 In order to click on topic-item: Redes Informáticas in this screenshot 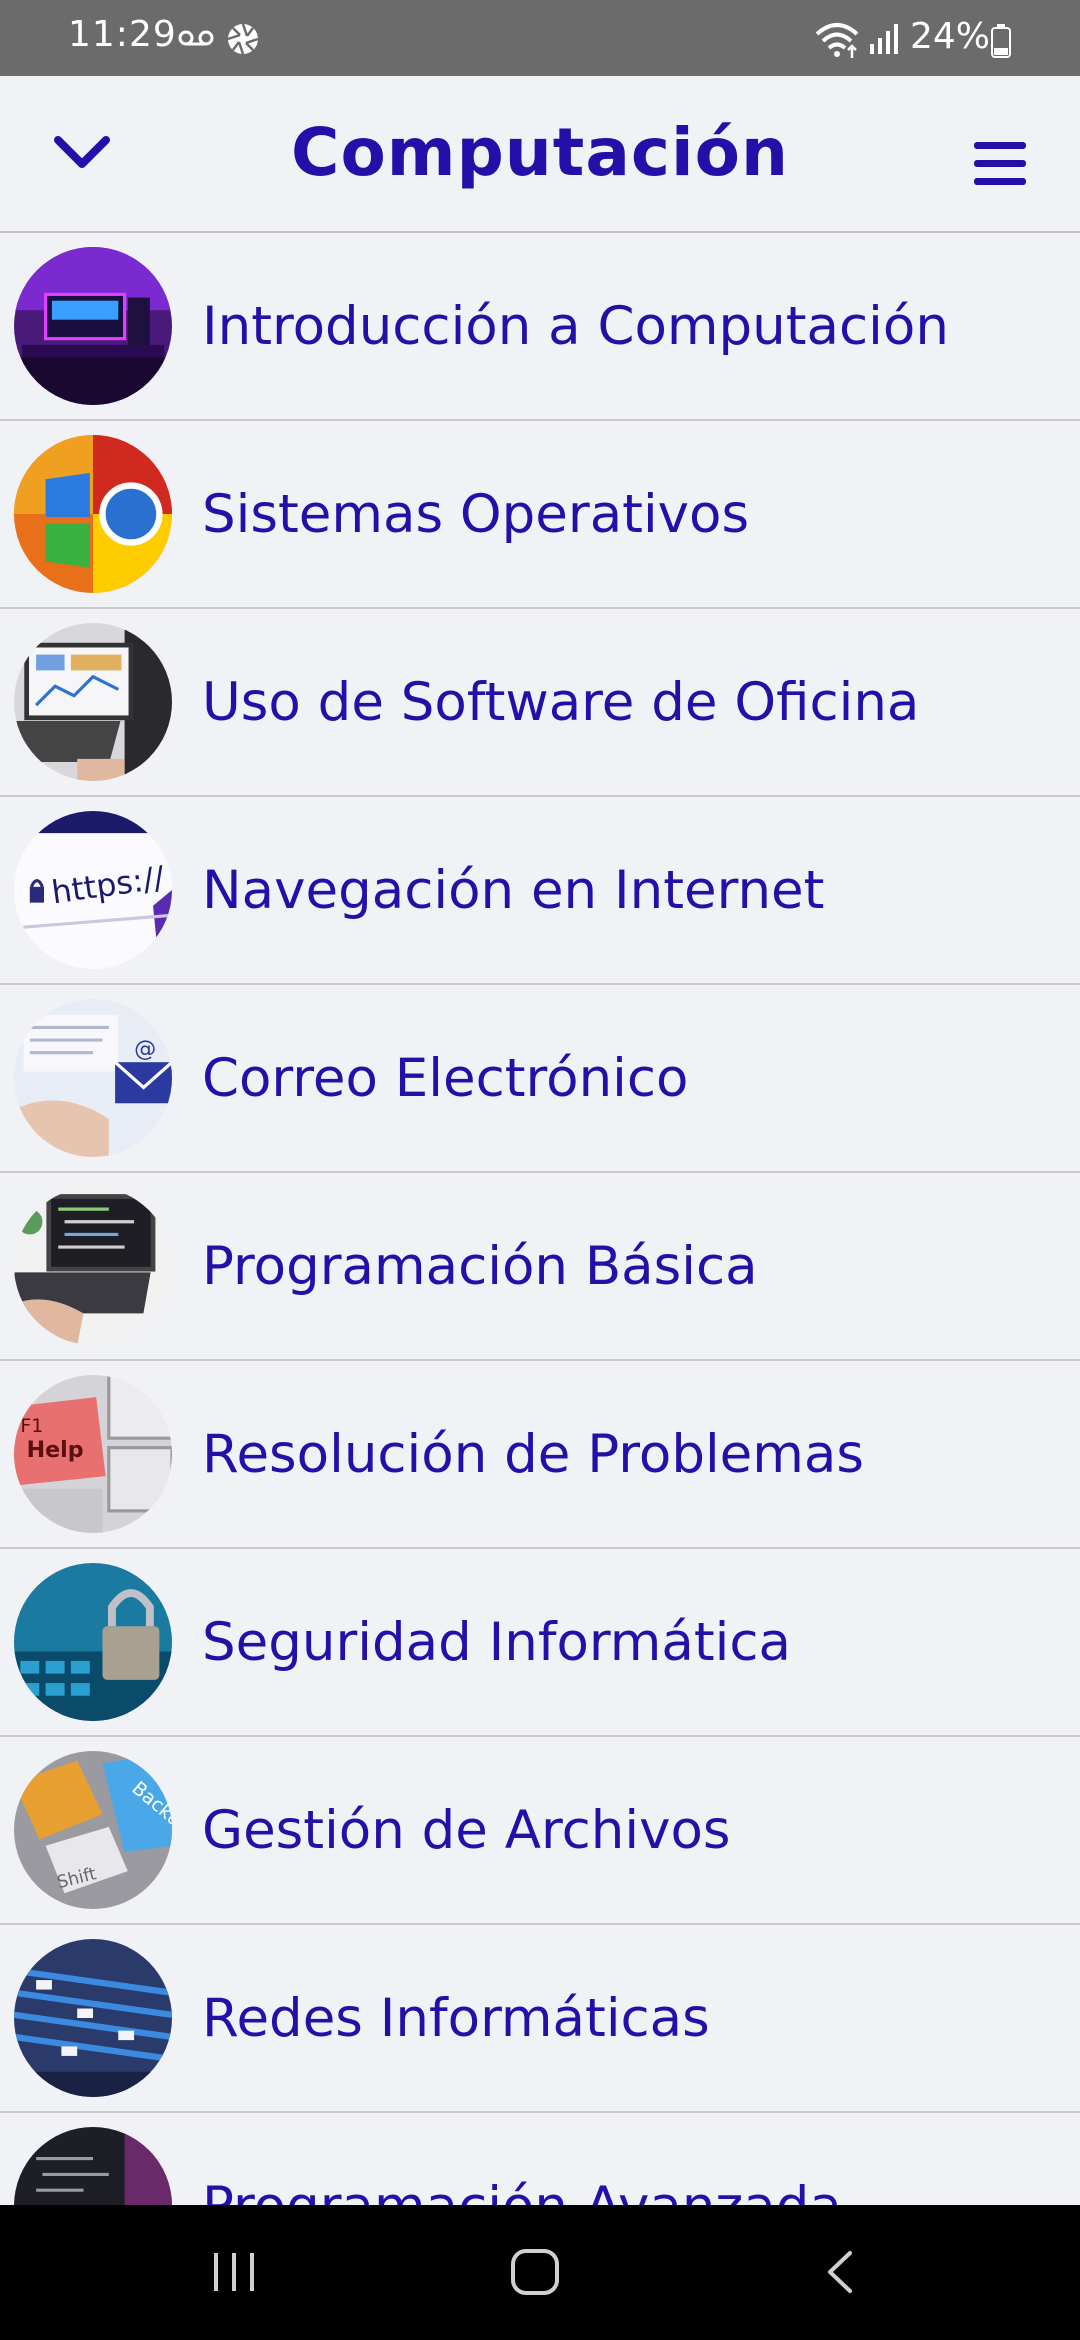, I will do `click(540, 2019)`.